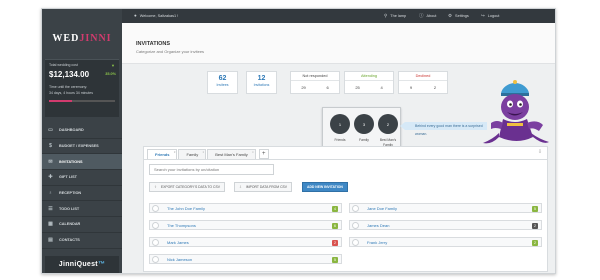  What do you see at coordinates (369, 76) in the screenshot?
I see `rsvp-title: Attending` at bounding box center [369, 76].